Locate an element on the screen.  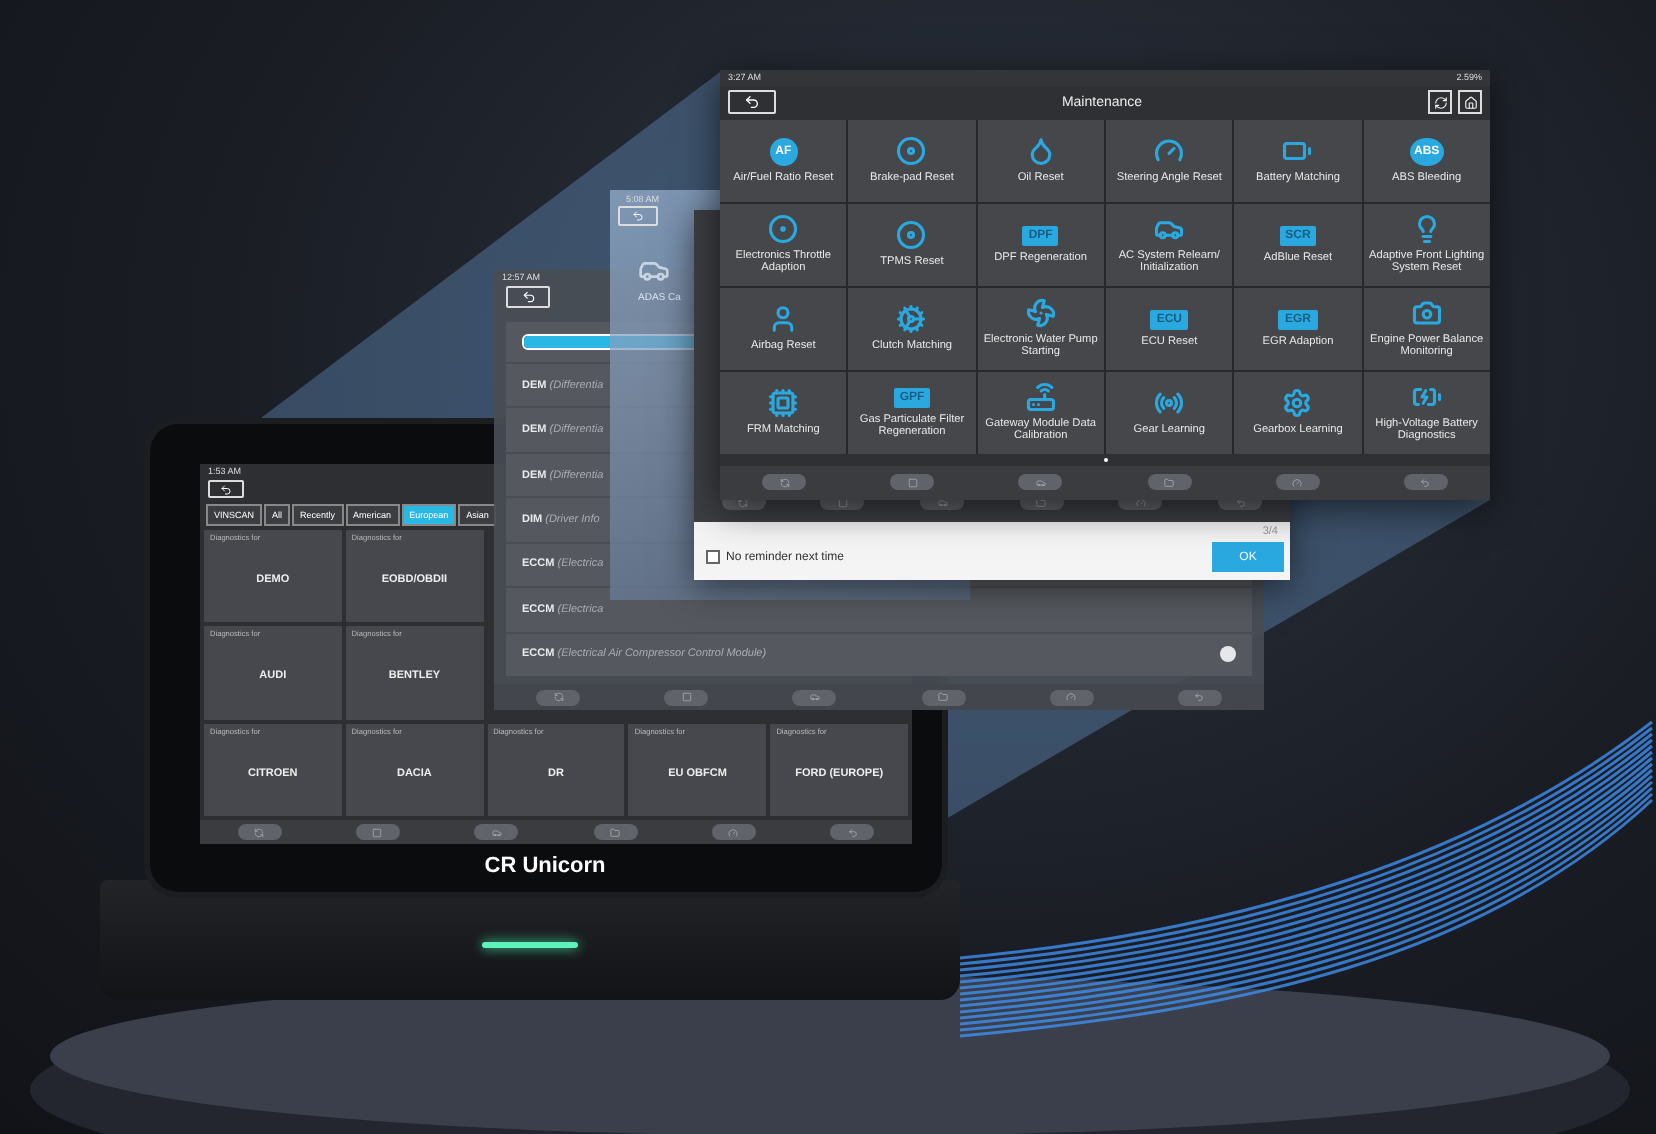
refresh-icon is located at coordinates (1440, 102).